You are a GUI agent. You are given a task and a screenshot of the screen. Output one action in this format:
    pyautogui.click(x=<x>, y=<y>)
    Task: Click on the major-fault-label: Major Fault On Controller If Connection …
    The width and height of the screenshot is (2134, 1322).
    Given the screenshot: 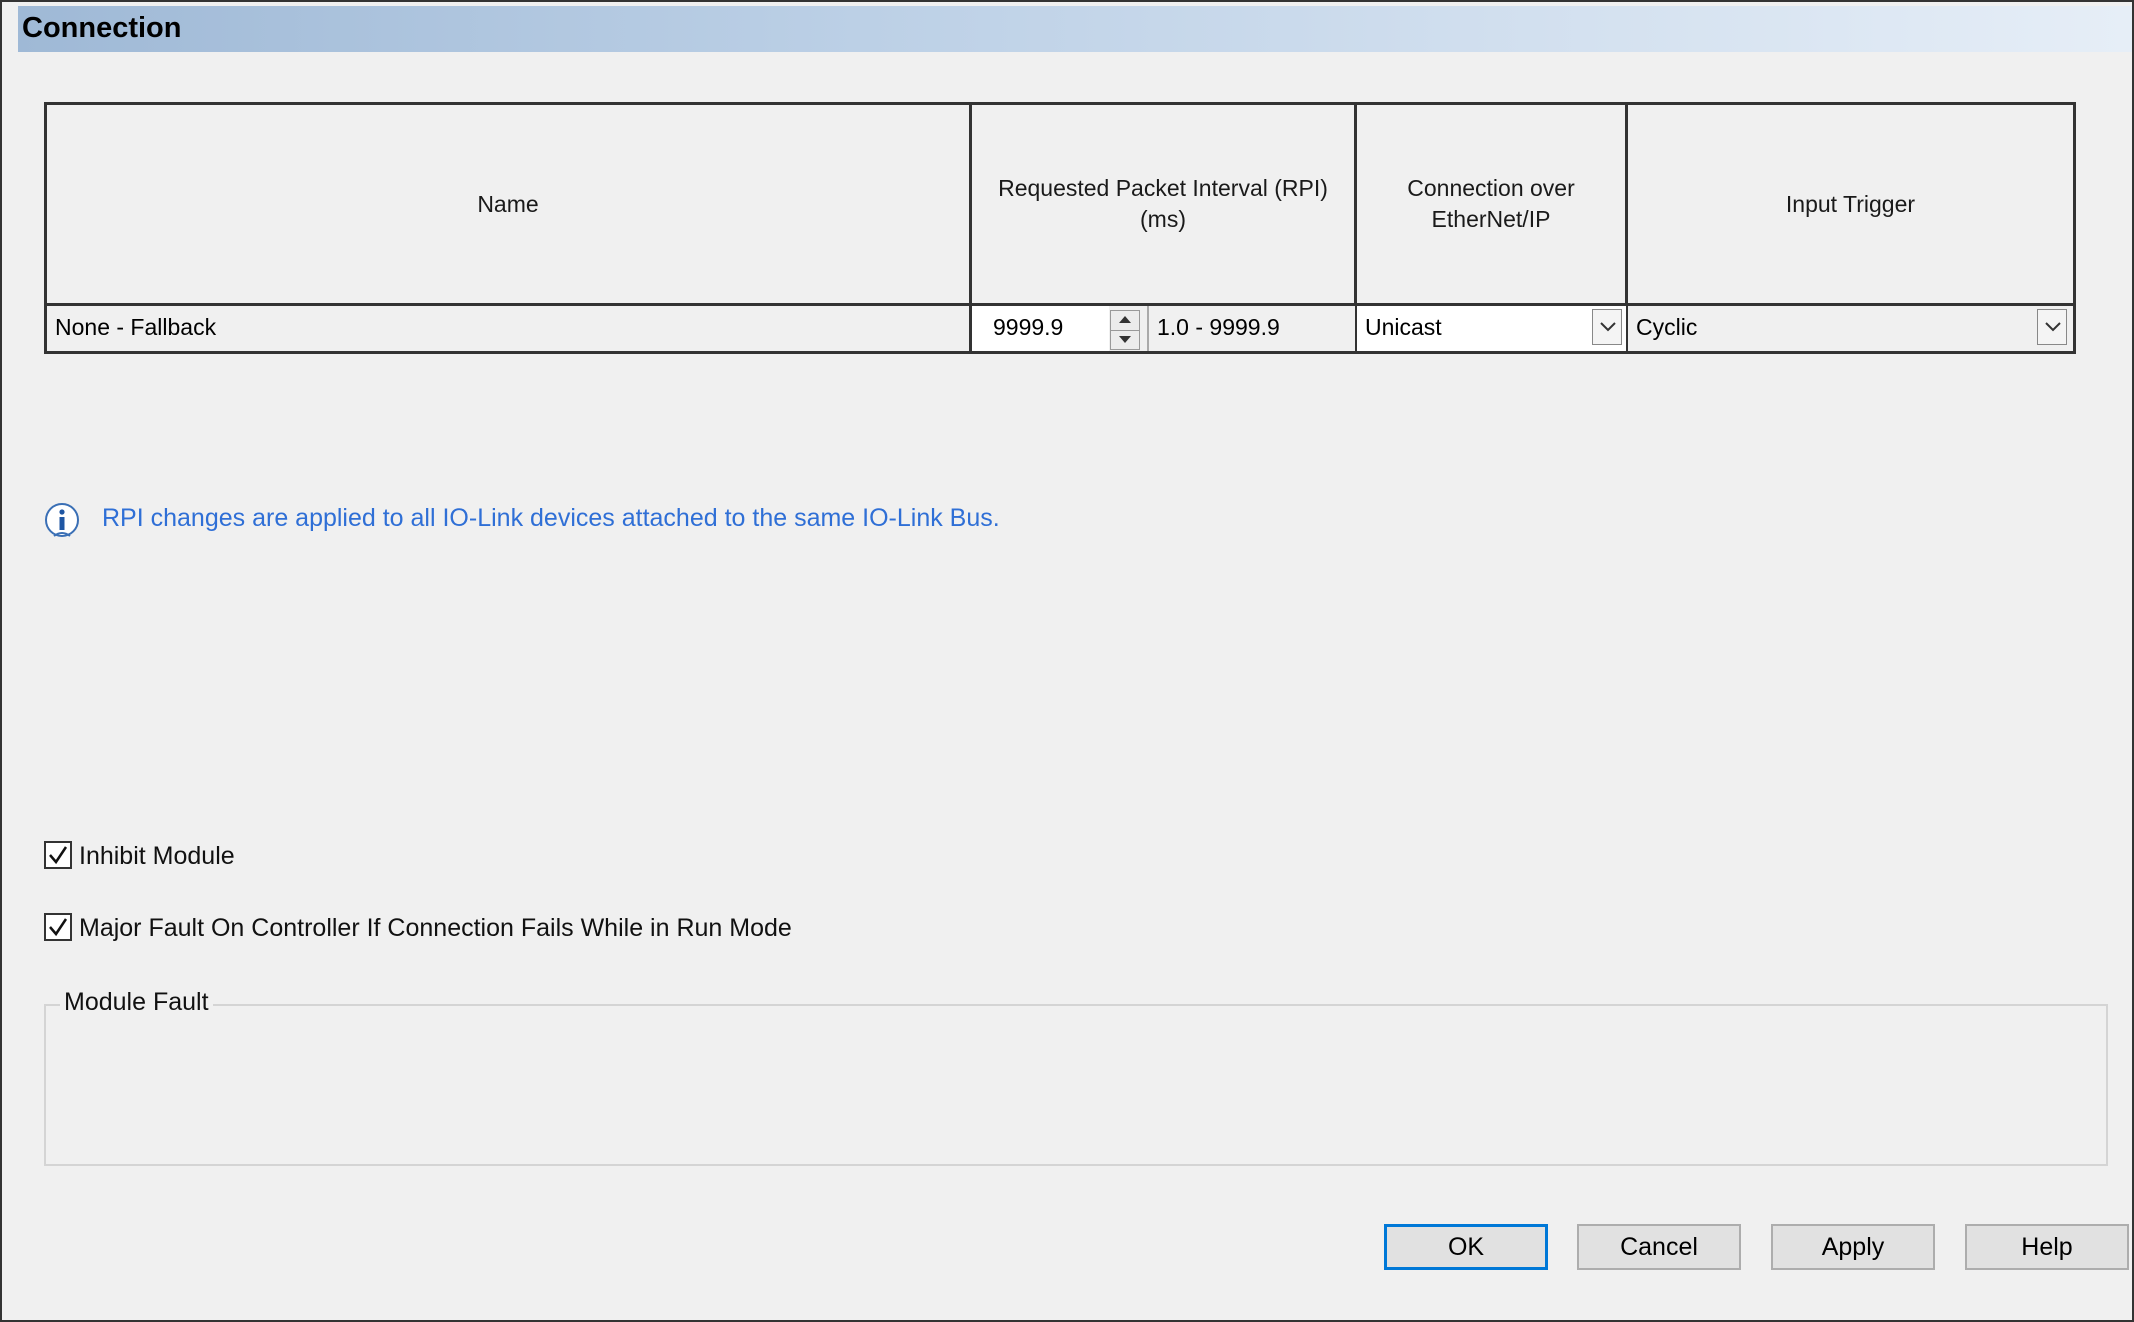 What is the action you would take?
    pyautogui.click(x=435, y=928)
    